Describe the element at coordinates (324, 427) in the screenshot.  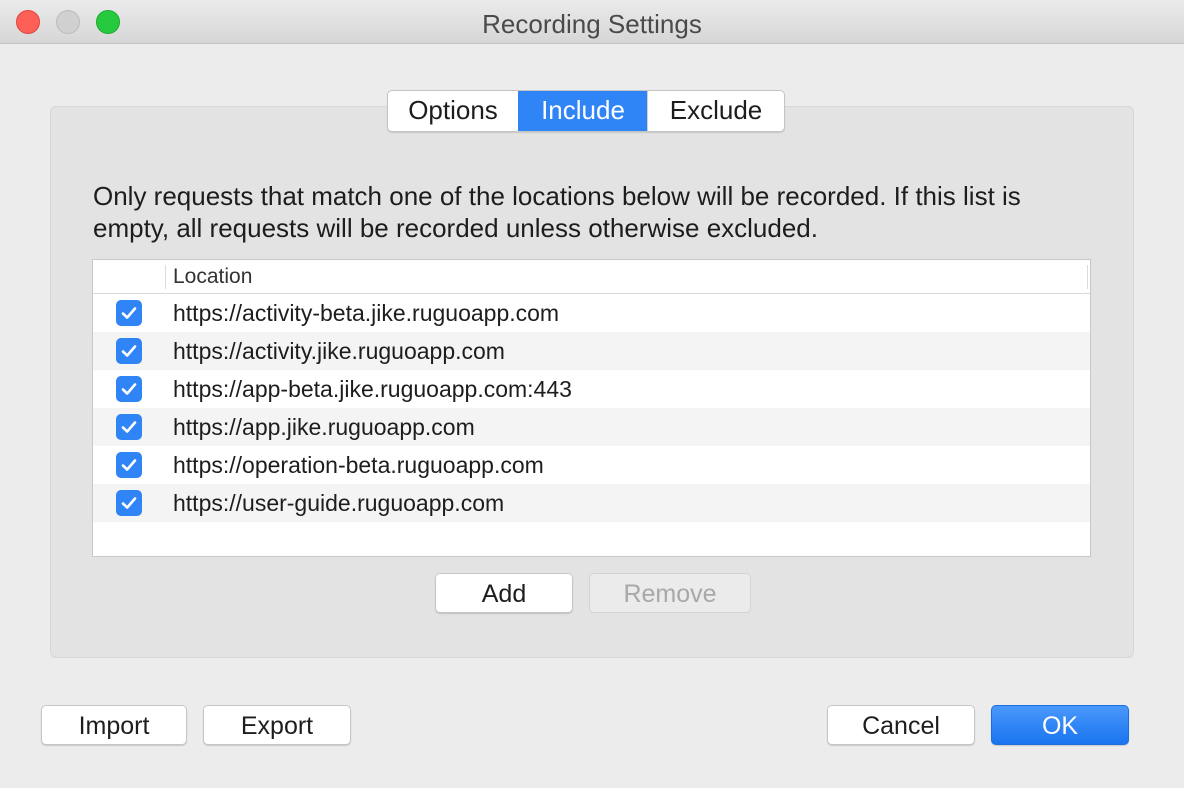
I see `location-cell: https://app.jike.ruguoapp.com` at that location.